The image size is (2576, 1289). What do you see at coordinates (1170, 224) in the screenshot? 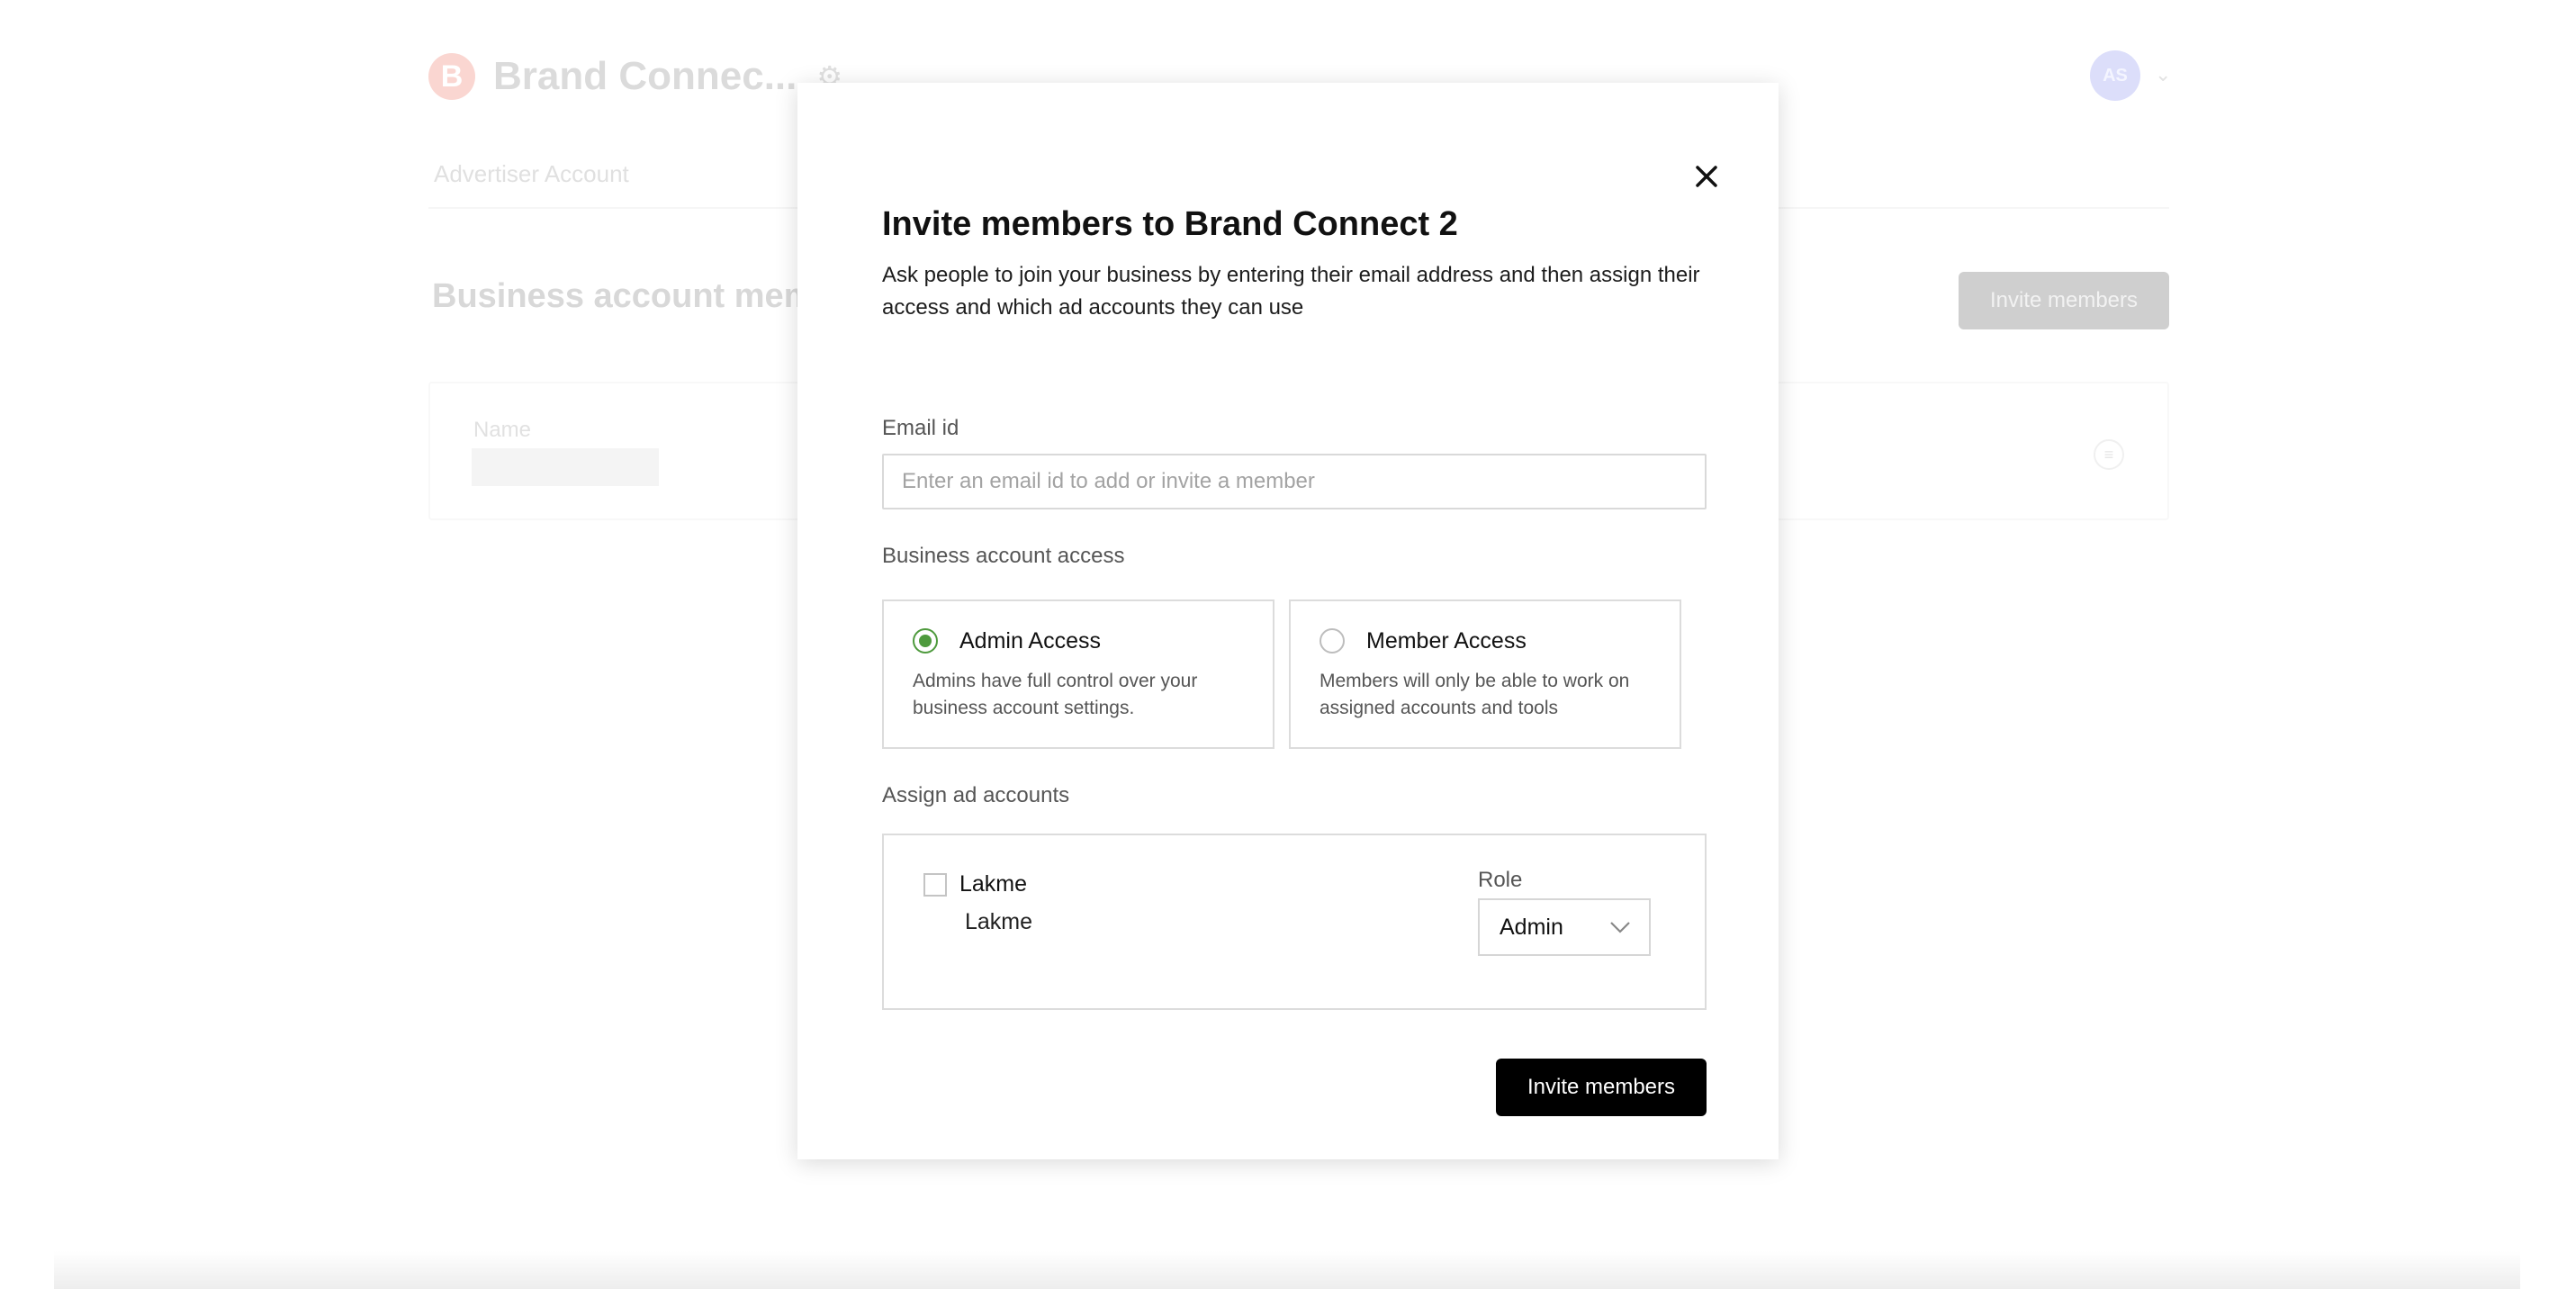
I see `modal-title: Invite members to Brand Connect 2` at bounding box center [1170, 224].